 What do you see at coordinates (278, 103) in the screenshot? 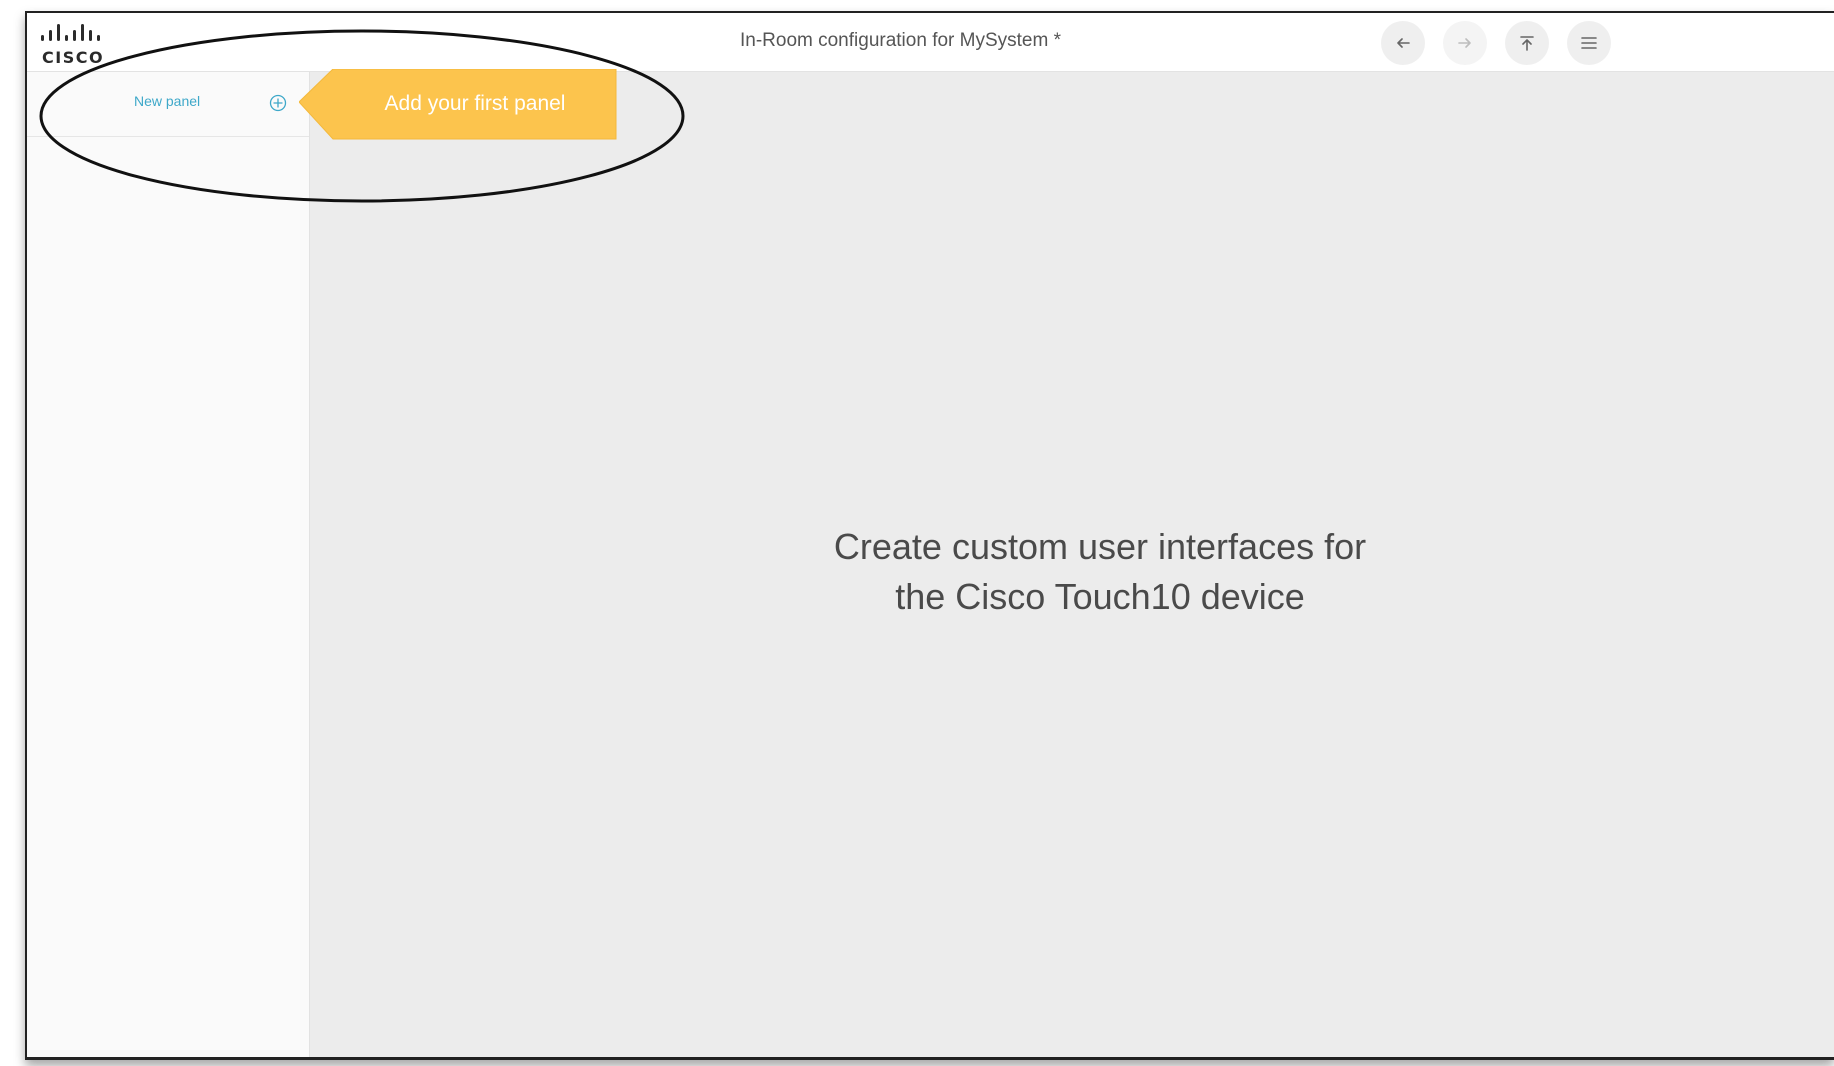
I see `plus-circle-icon` at bounding box center [278, 103].